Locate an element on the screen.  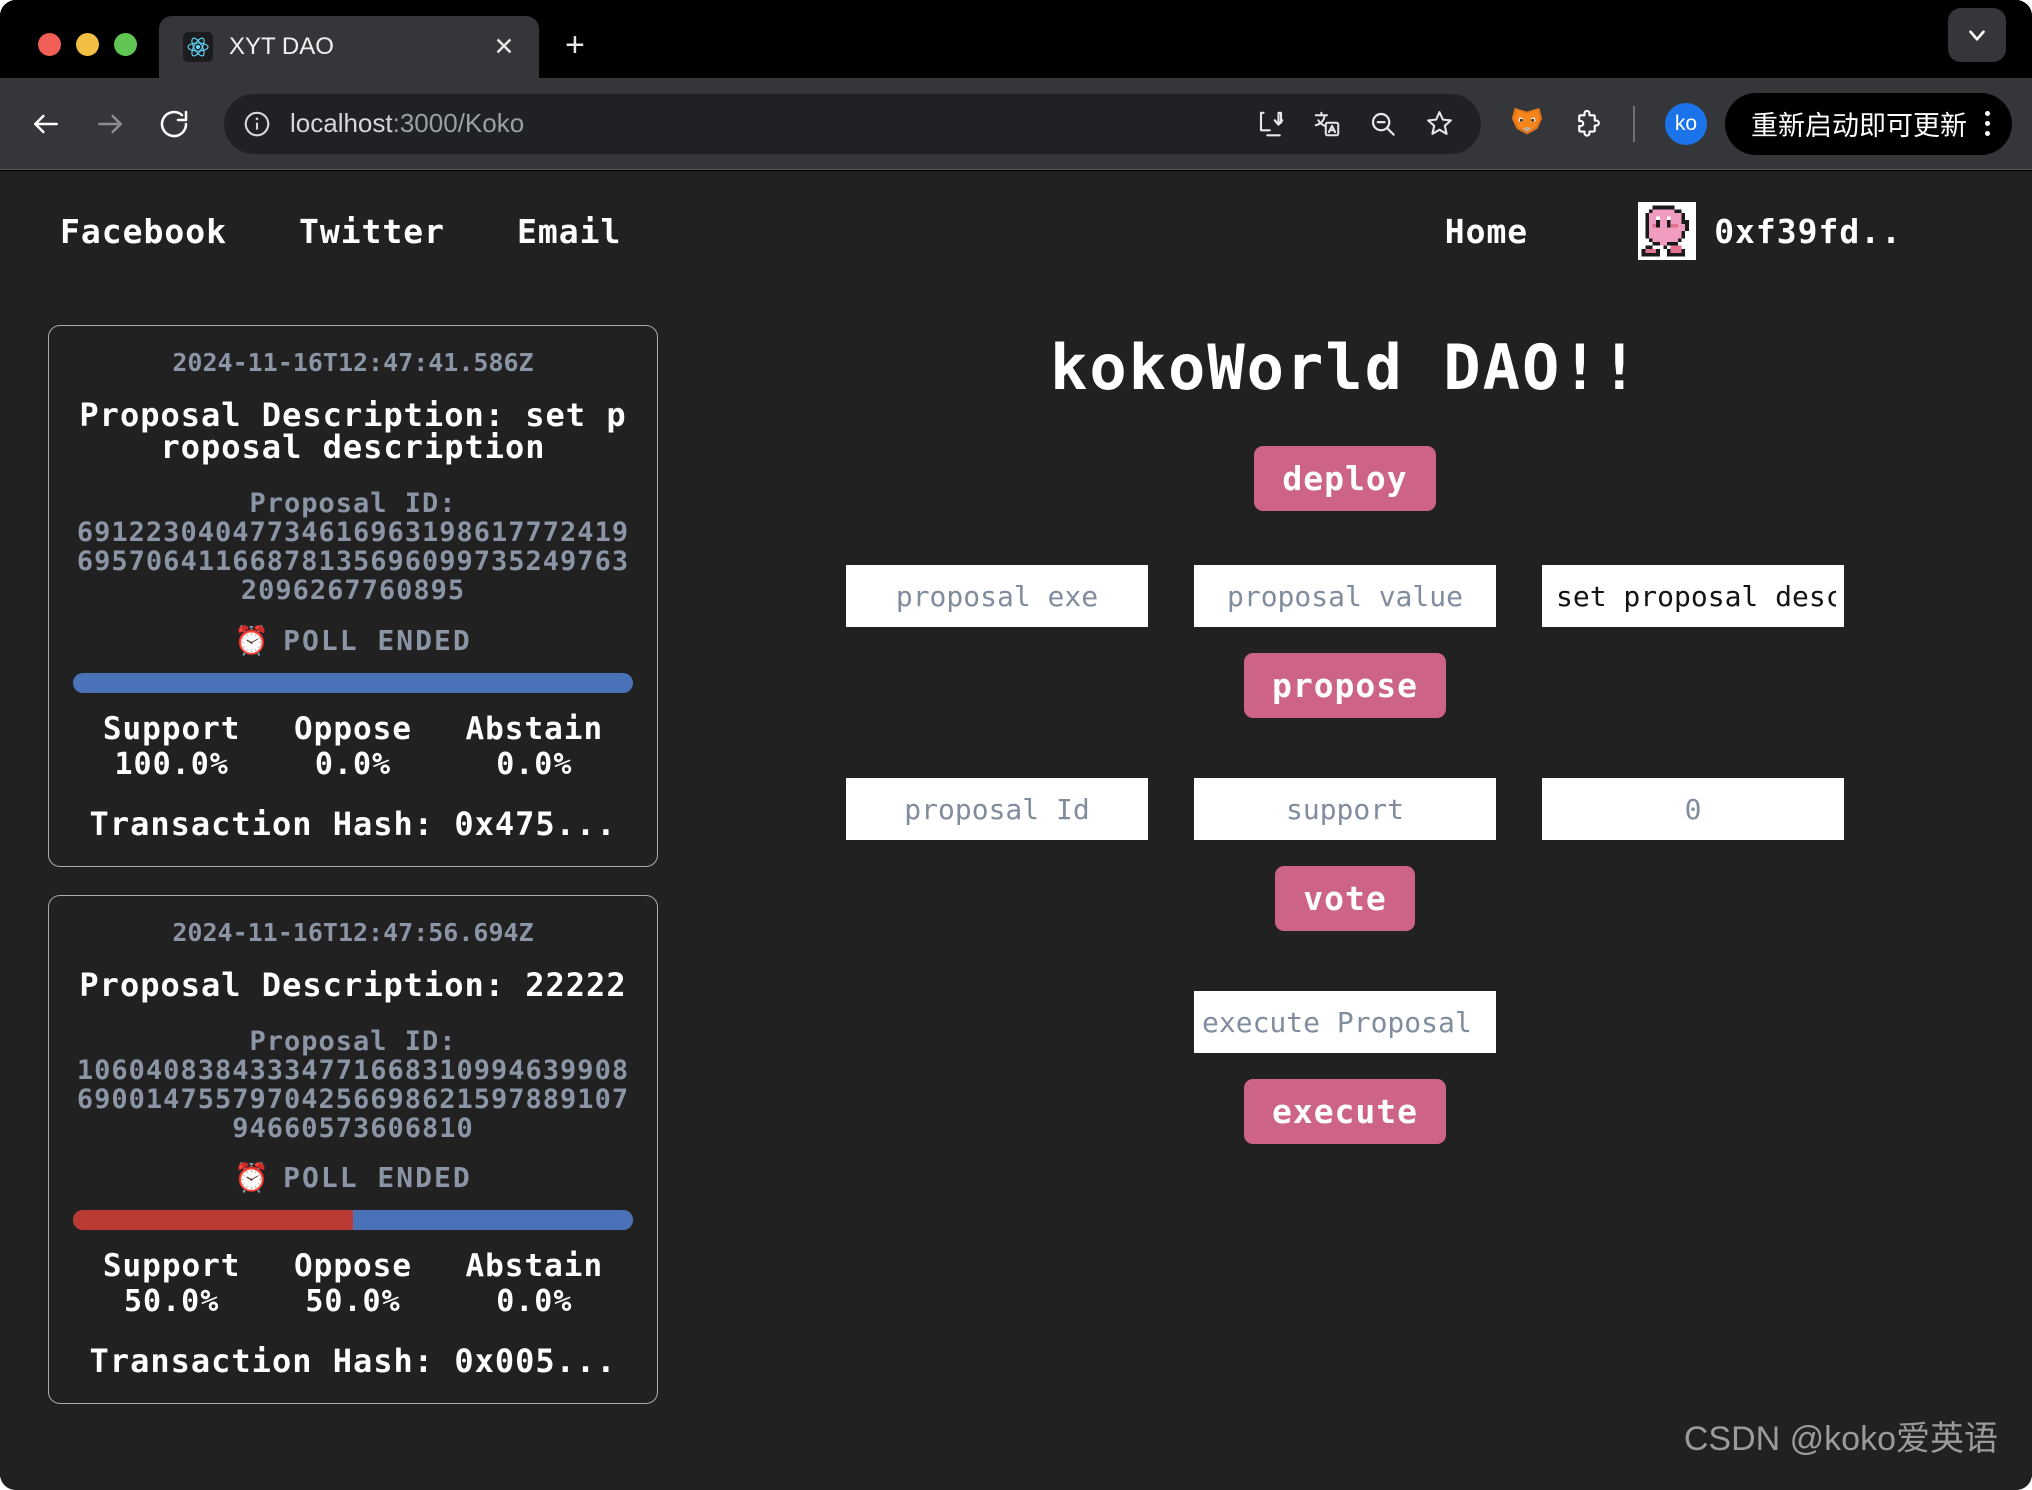
nav-link-home: Home is located at coordinates (1486, 231).